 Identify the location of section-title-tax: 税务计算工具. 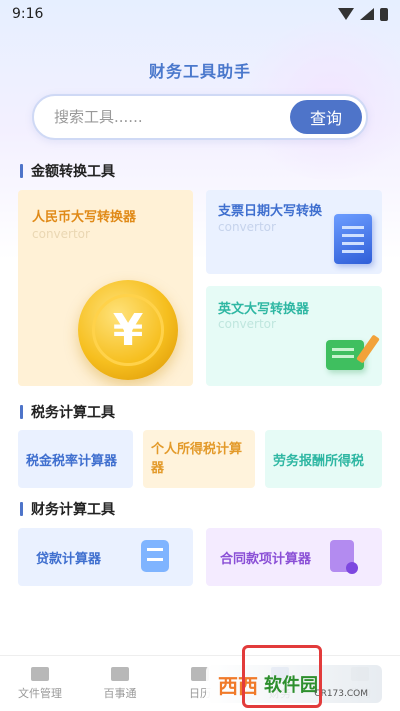
(67, 412).